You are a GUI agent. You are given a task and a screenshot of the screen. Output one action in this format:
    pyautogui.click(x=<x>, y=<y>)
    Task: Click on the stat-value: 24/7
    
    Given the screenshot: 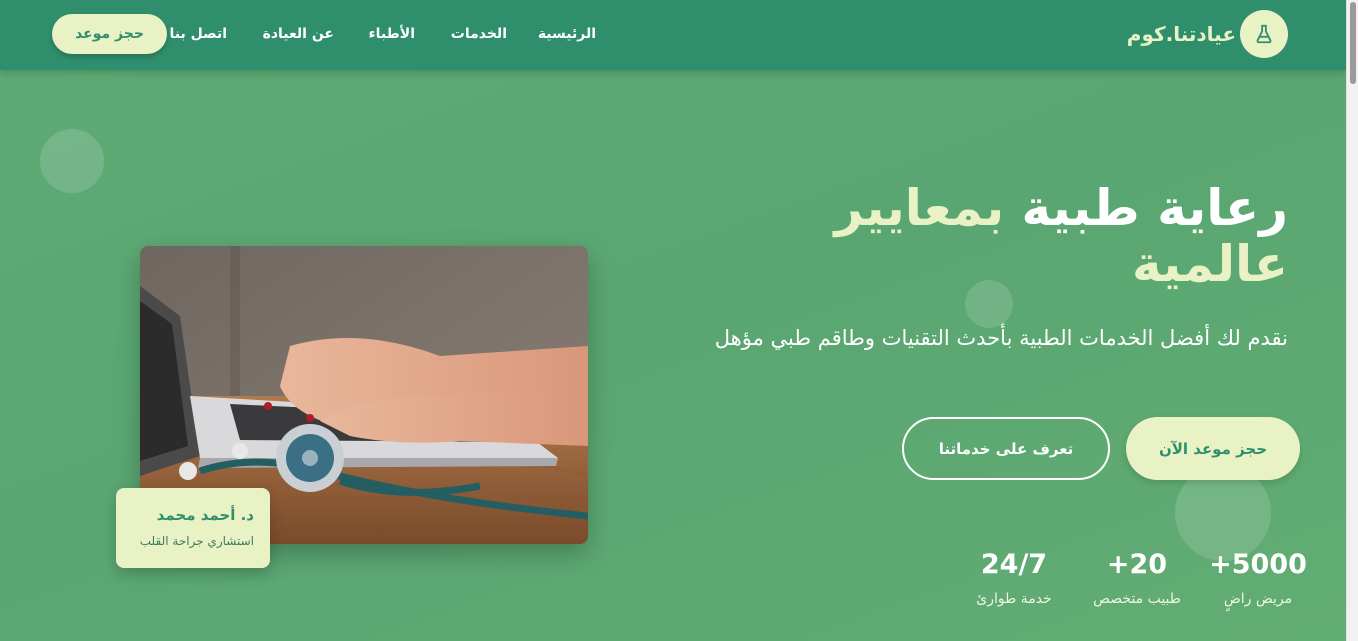 What is the action you would take?
    pyautogui.click(x=1014, y=564)
    